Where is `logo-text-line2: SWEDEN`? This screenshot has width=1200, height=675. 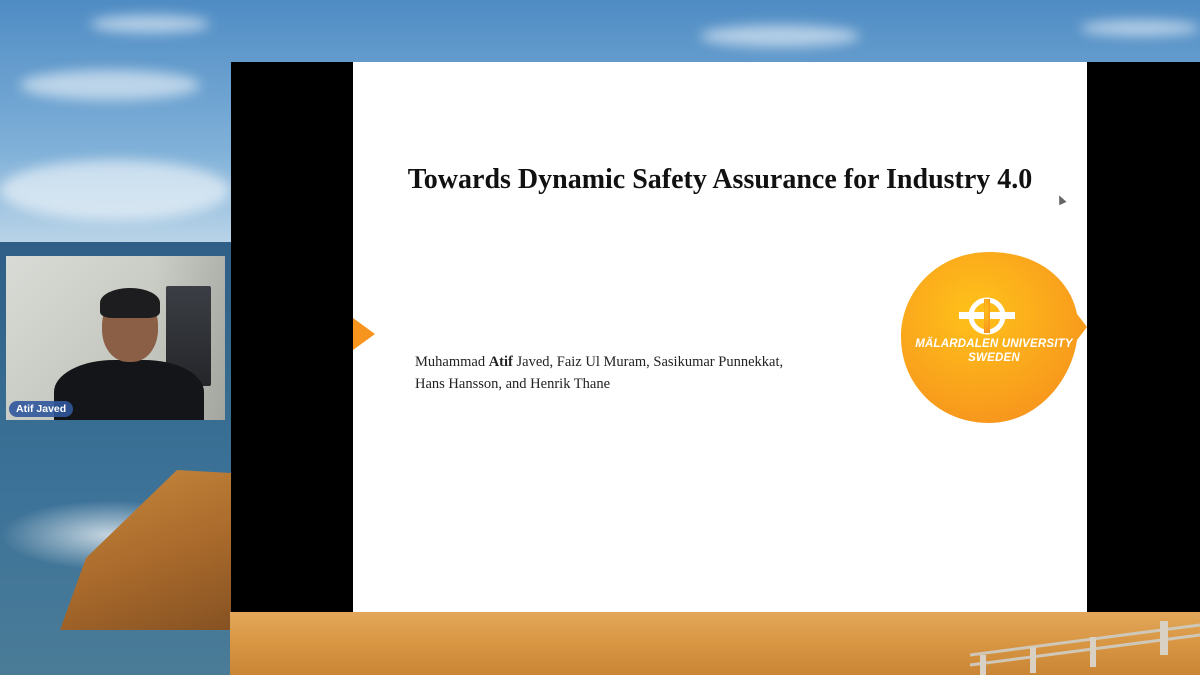 logo-text-line2: SWEDEN is located at coordinates (994, 358).